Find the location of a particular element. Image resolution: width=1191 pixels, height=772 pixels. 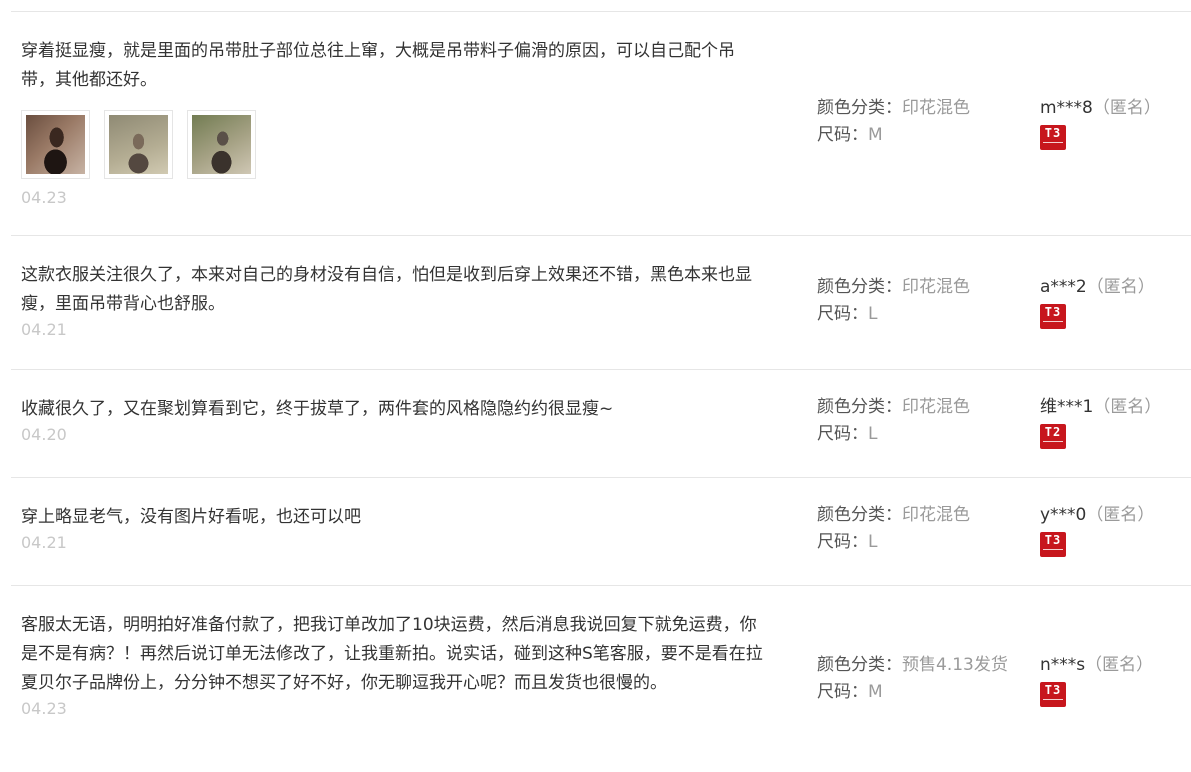

color-attribute: 颜色分类：预售4.13发货 is located at coordinates (912, 665).